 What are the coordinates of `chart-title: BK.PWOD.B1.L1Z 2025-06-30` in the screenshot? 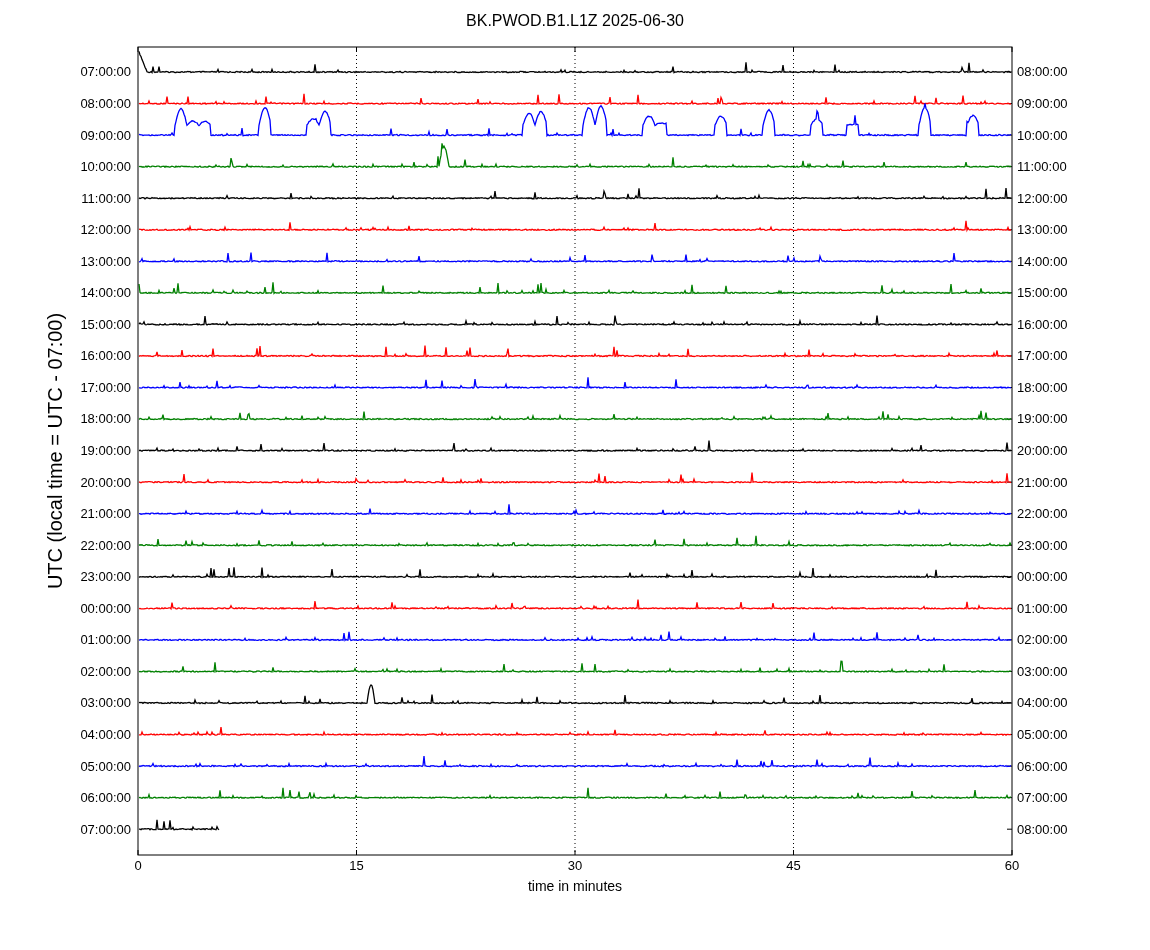 It's located at (575, 21).